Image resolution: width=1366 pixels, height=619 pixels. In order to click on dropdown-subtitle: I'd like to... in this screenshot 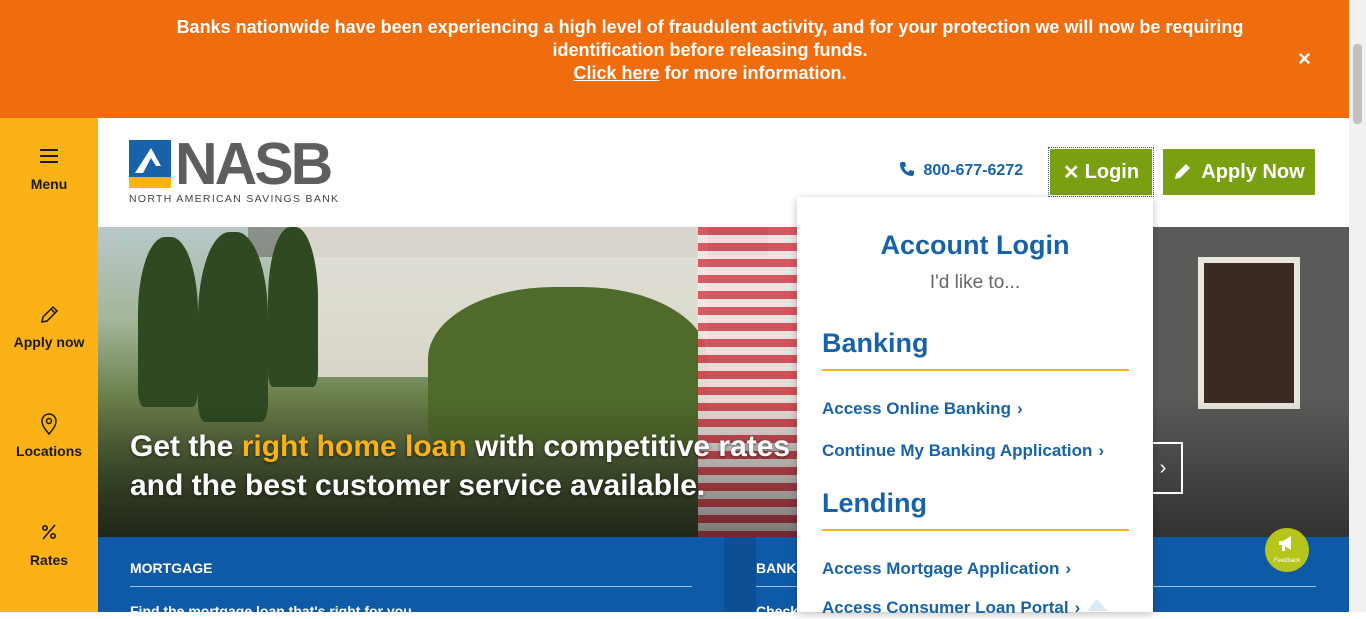, I will do `click(975, 282)`.